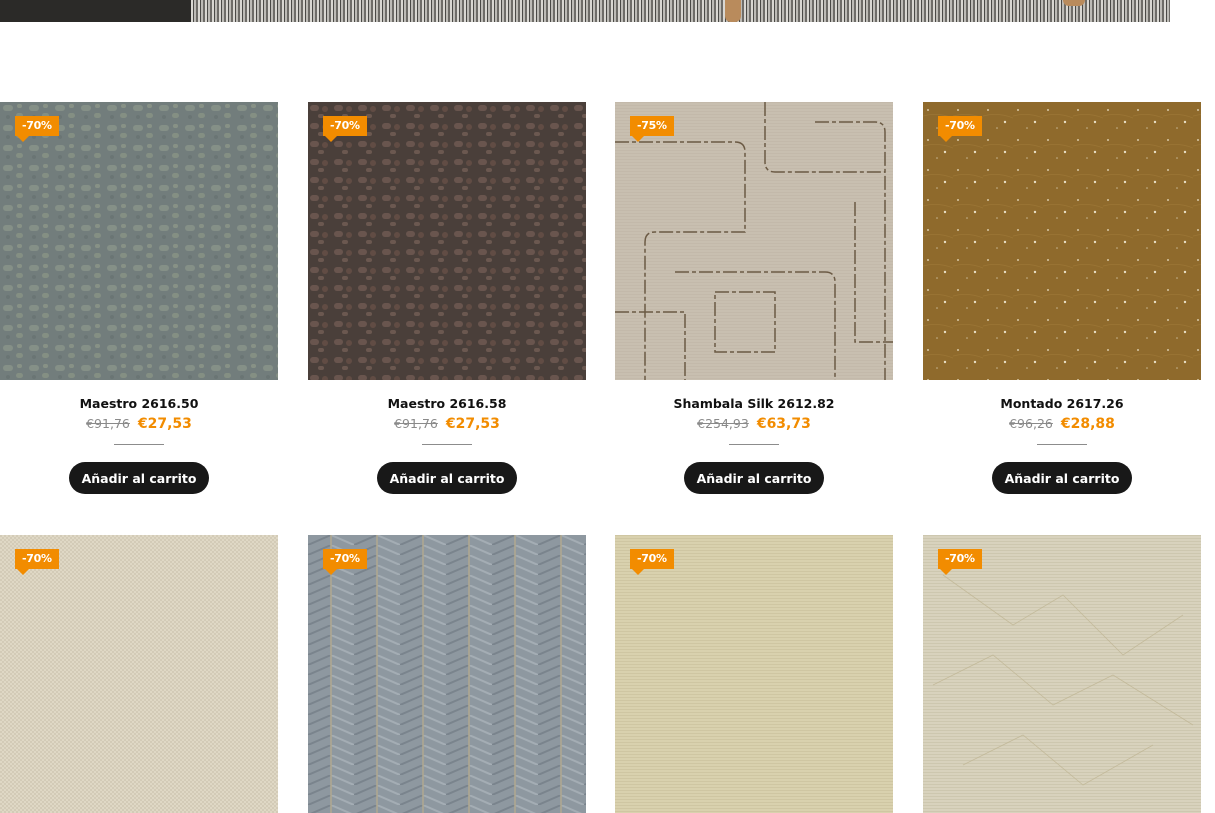 This screenshot has width=1215, height=813. What do you see at coordinates (1087, 424) in the screenshot?
I see `sale-price: €28,88` at bounding box center [1087, 424].